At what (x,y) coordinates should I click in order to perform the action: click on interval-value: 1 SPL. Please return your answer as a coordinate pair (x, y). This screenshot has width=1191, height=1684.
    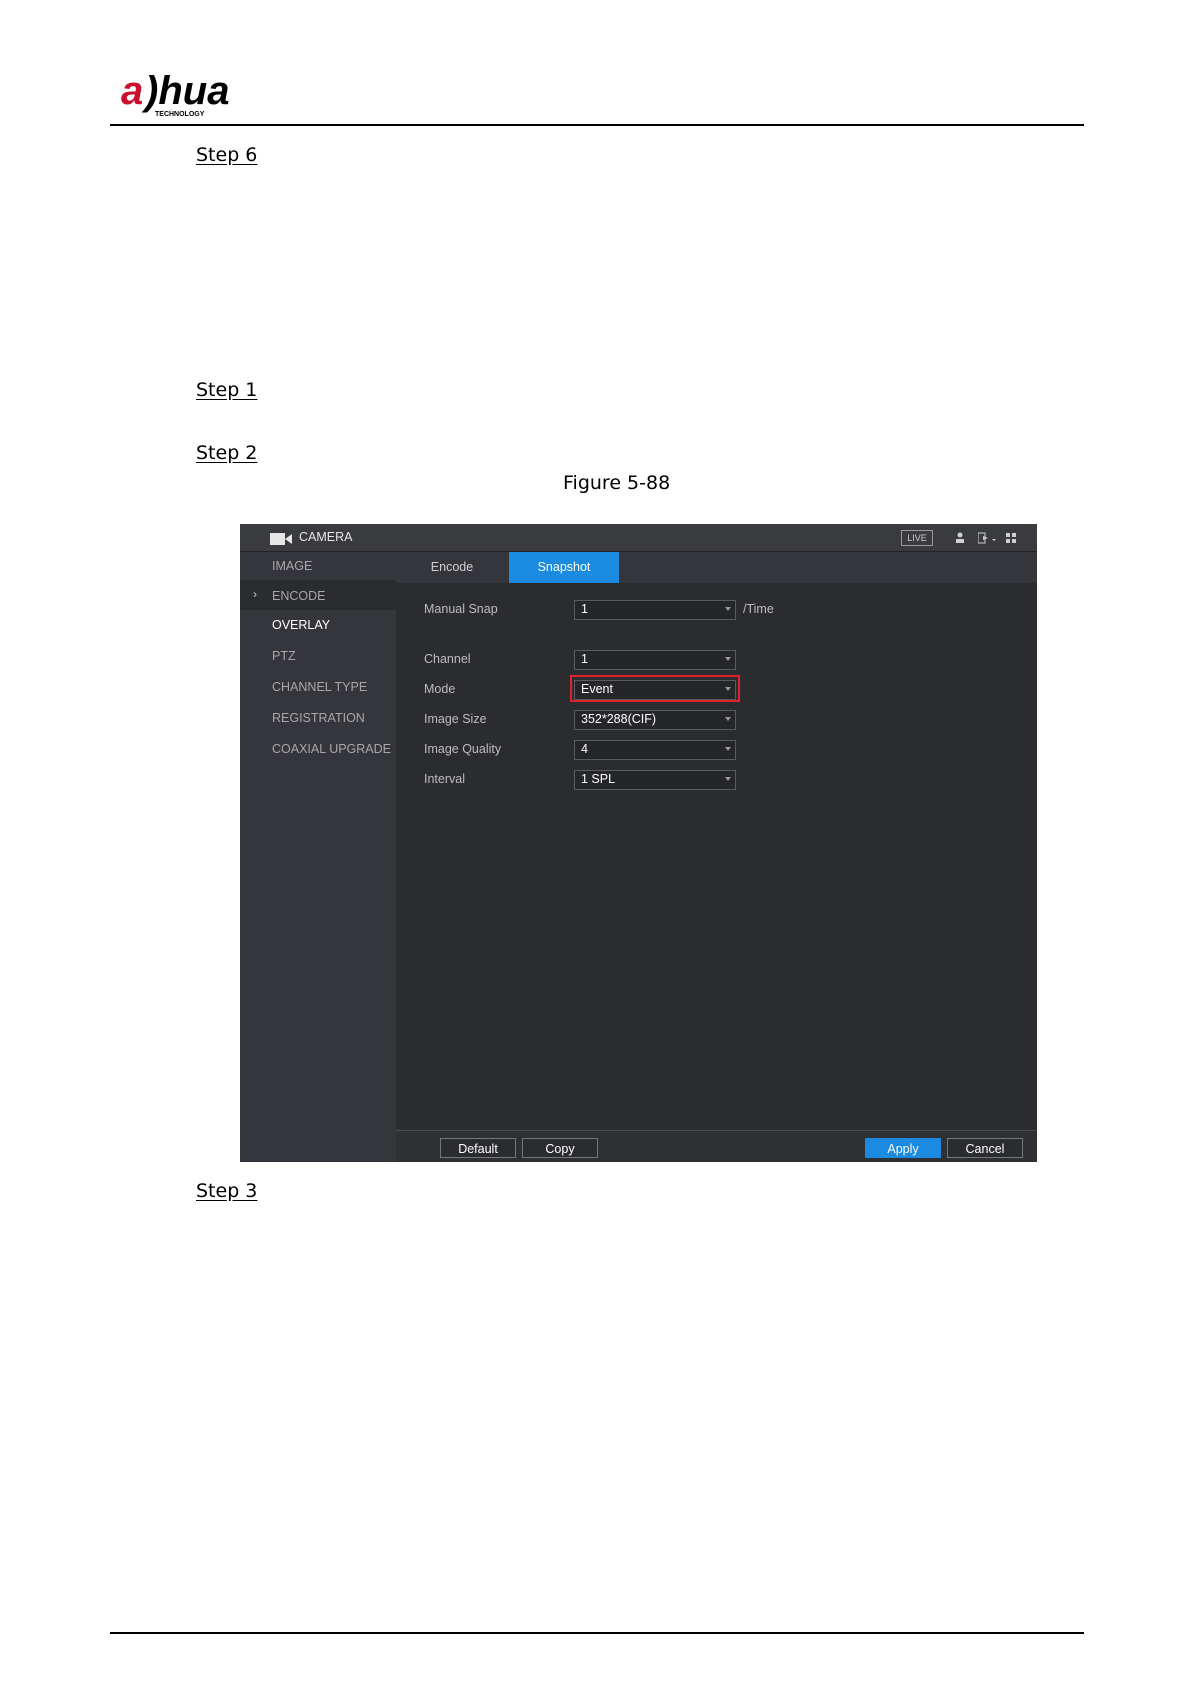
    Looking at the image, I should click on (598, 779).